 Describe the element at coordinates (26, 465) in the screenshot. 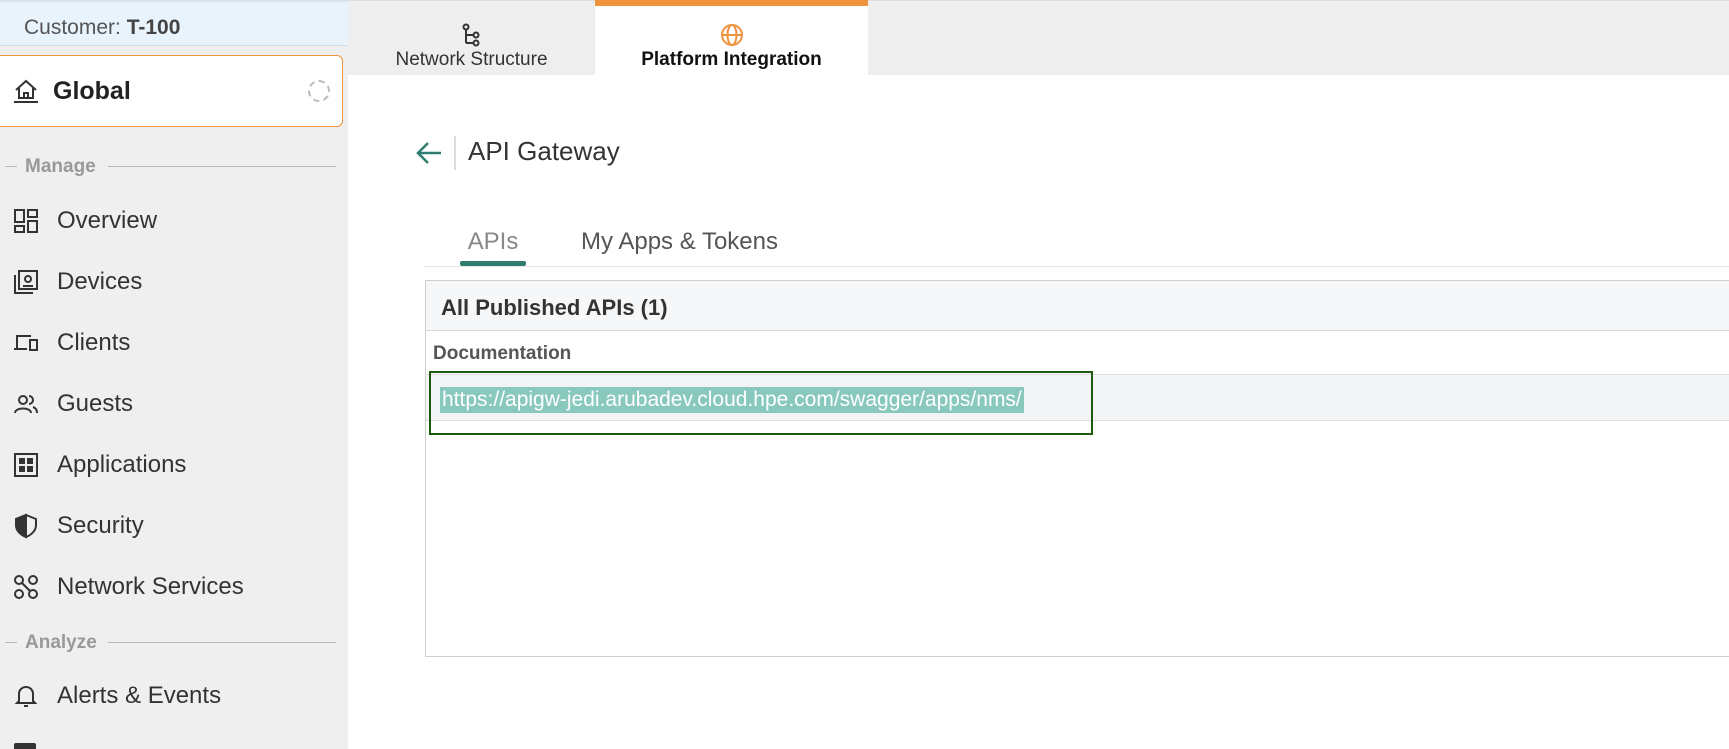

I see `applications-icon` at that location.